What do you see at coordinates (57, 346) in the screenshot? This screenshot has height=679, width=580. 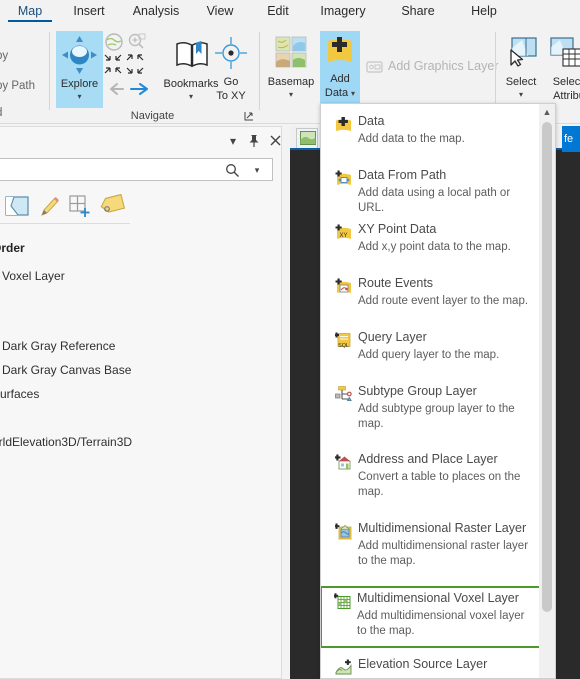 I see `tree-item-dark-gray-reference: d Dark Gray Reference` at bounding box center [57, 346].